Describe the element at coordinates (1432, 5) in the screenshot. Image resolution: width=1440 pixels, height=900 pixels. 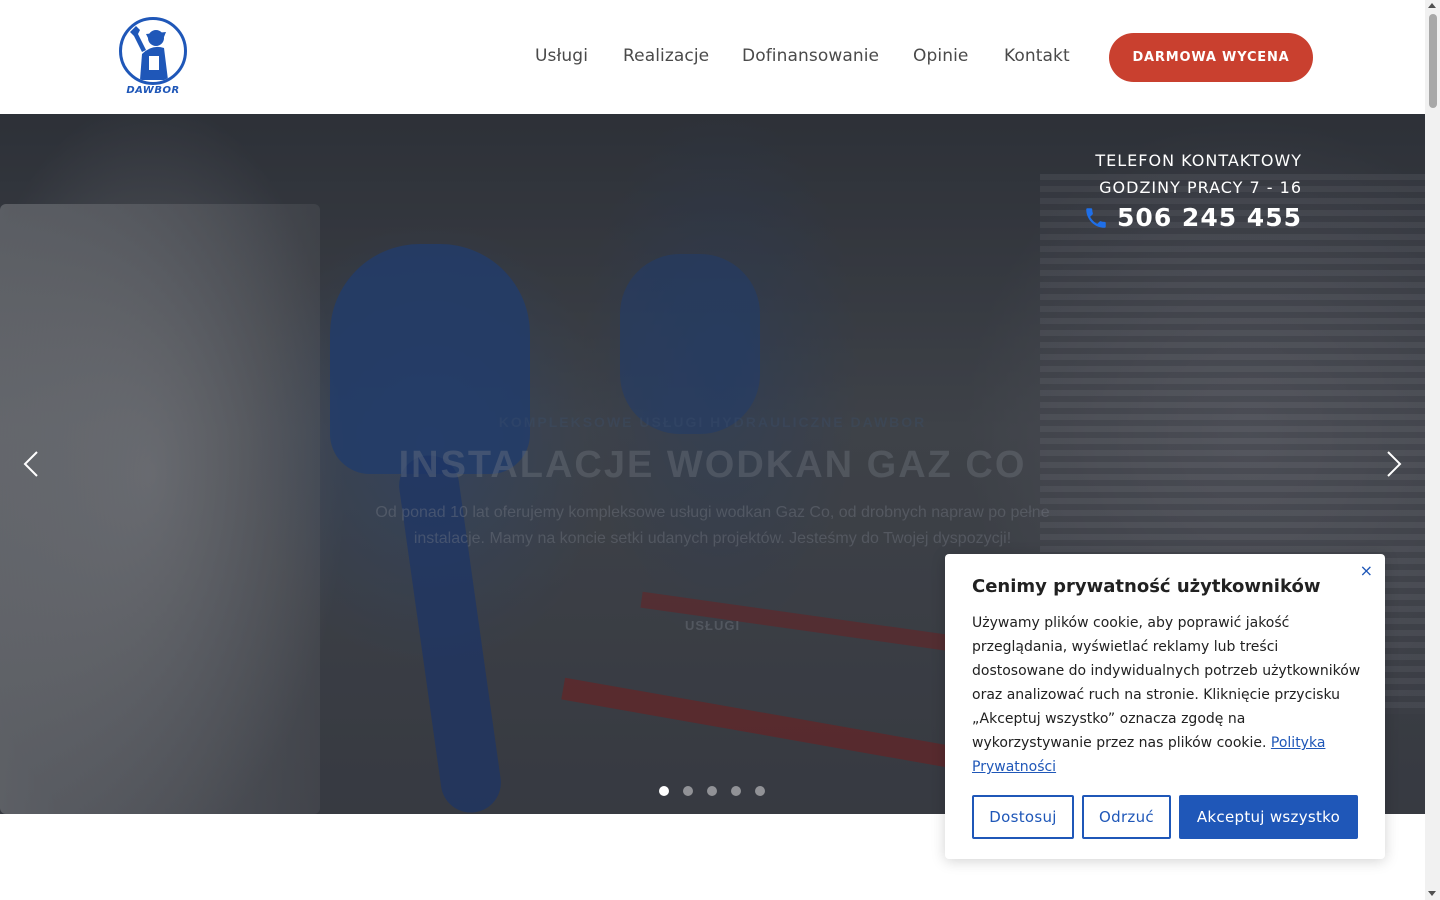
I see `scroll-up-arrow-icon` at that location.